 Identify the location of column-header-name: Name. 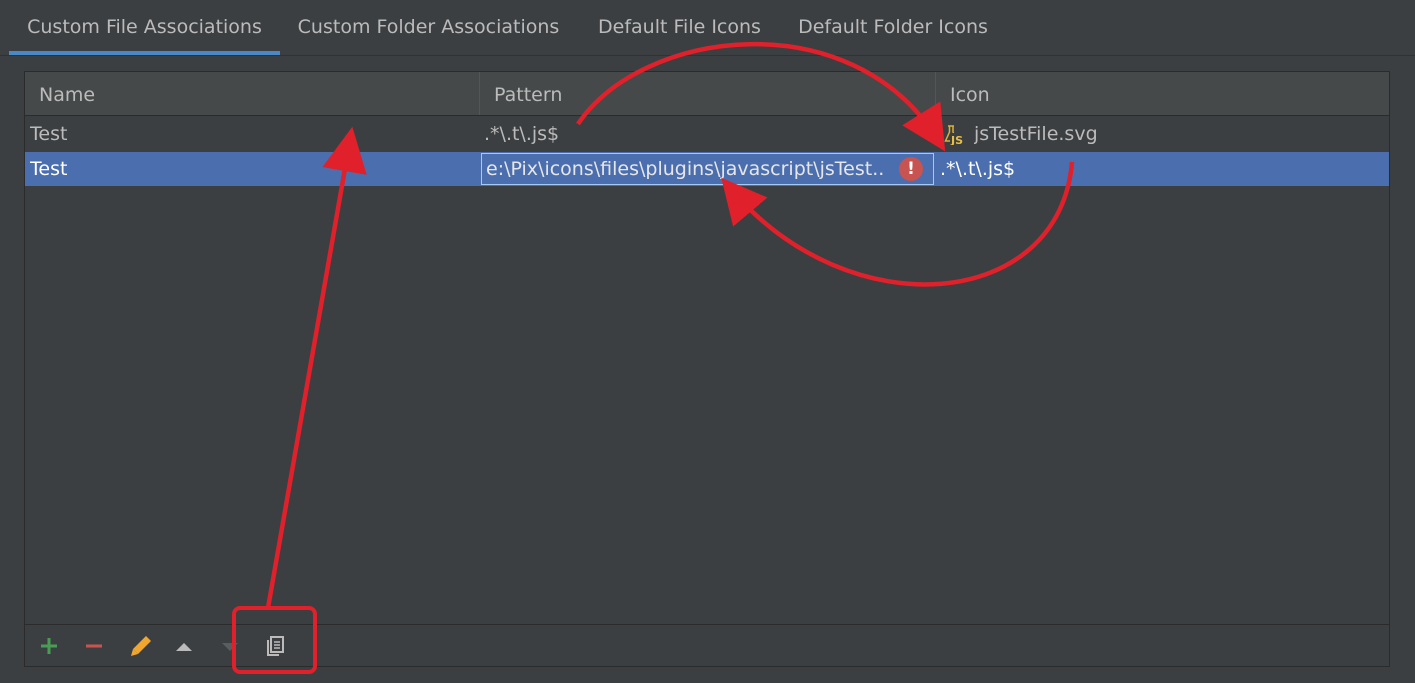
(252, 93).